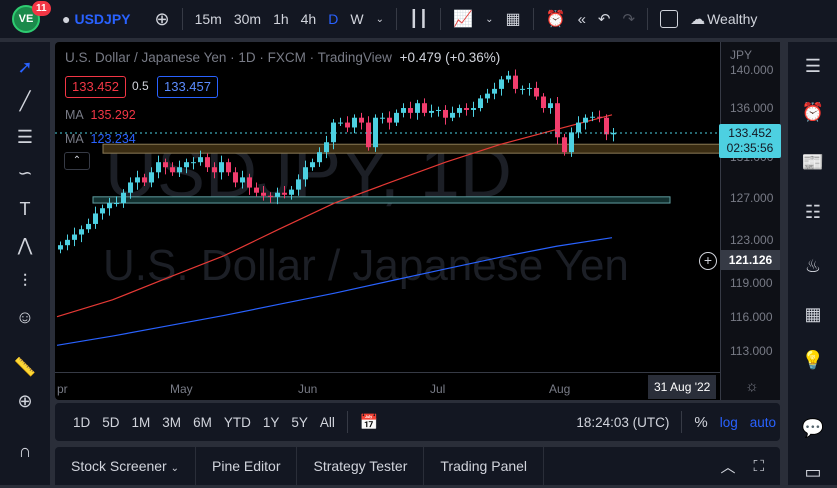 This screenshot has height=488, width=837. I want to click on tab-pine-editor: Pine Editor, so click(247, 466).